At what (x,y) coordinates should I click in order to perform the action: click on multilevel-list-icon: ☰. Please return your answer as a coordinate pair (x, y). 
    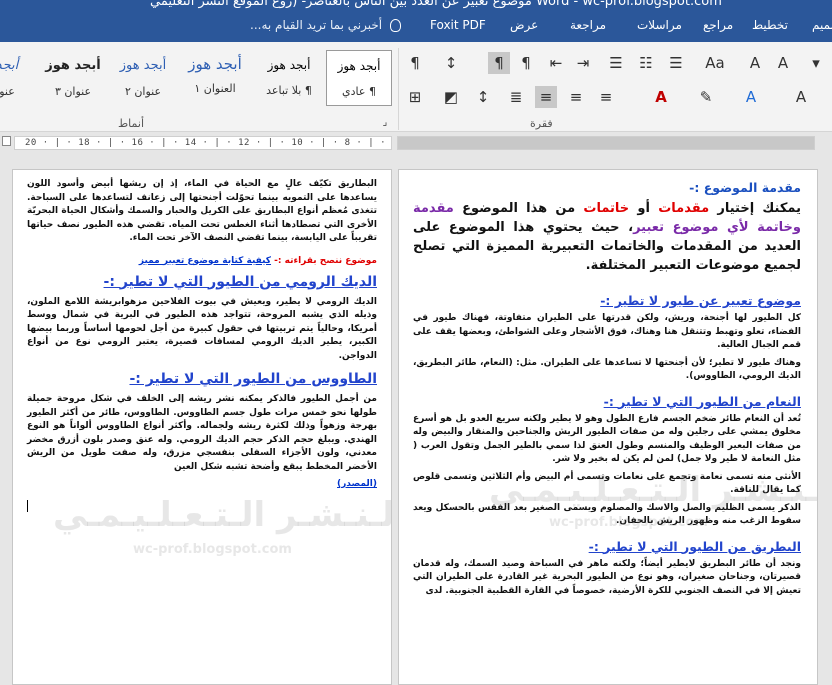
    Looking at the image, I should click on (616, 63).